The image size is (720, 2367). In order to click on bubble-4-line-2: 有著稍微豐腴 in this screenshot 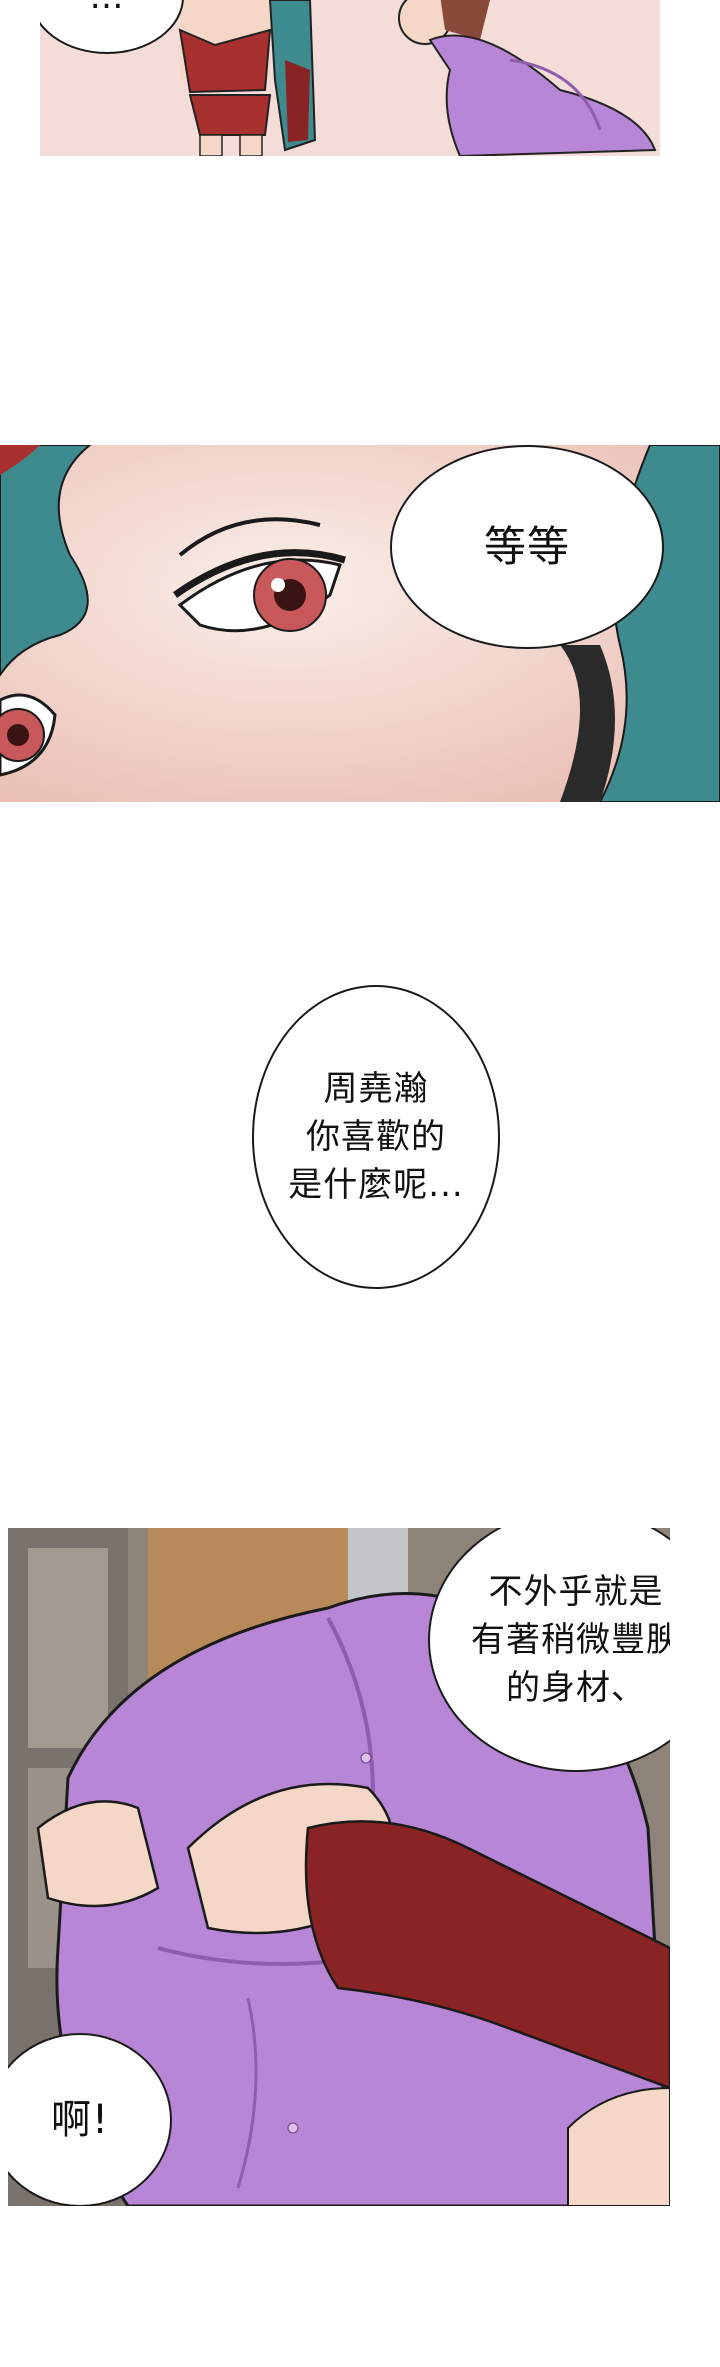, I will do `click(570, 1640)`.